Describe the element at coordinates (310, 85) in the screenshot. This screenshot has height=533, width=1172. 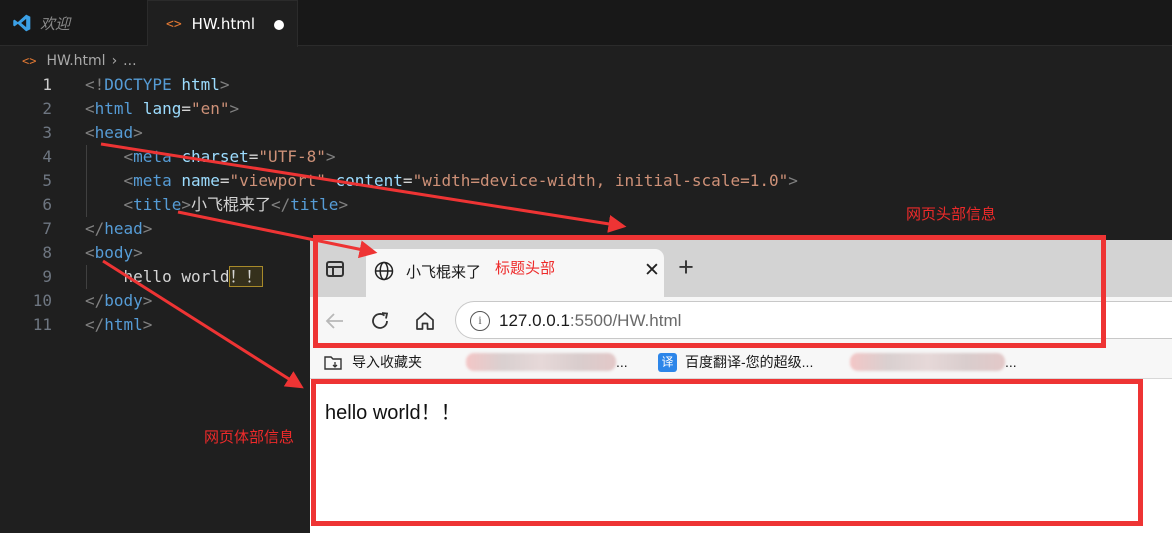
I see `code-line: 1 <!DOCTYPE html>` at that location.